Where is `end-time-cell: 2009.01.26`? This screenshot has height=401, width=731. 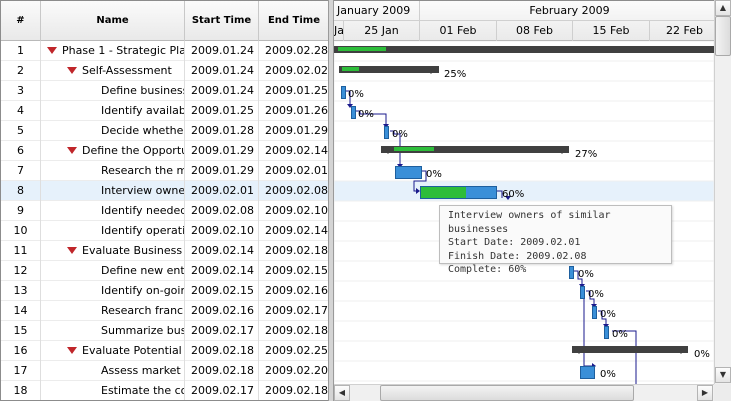
end-time-cell: 2009.01.26 is located at coordinates (293, 111).